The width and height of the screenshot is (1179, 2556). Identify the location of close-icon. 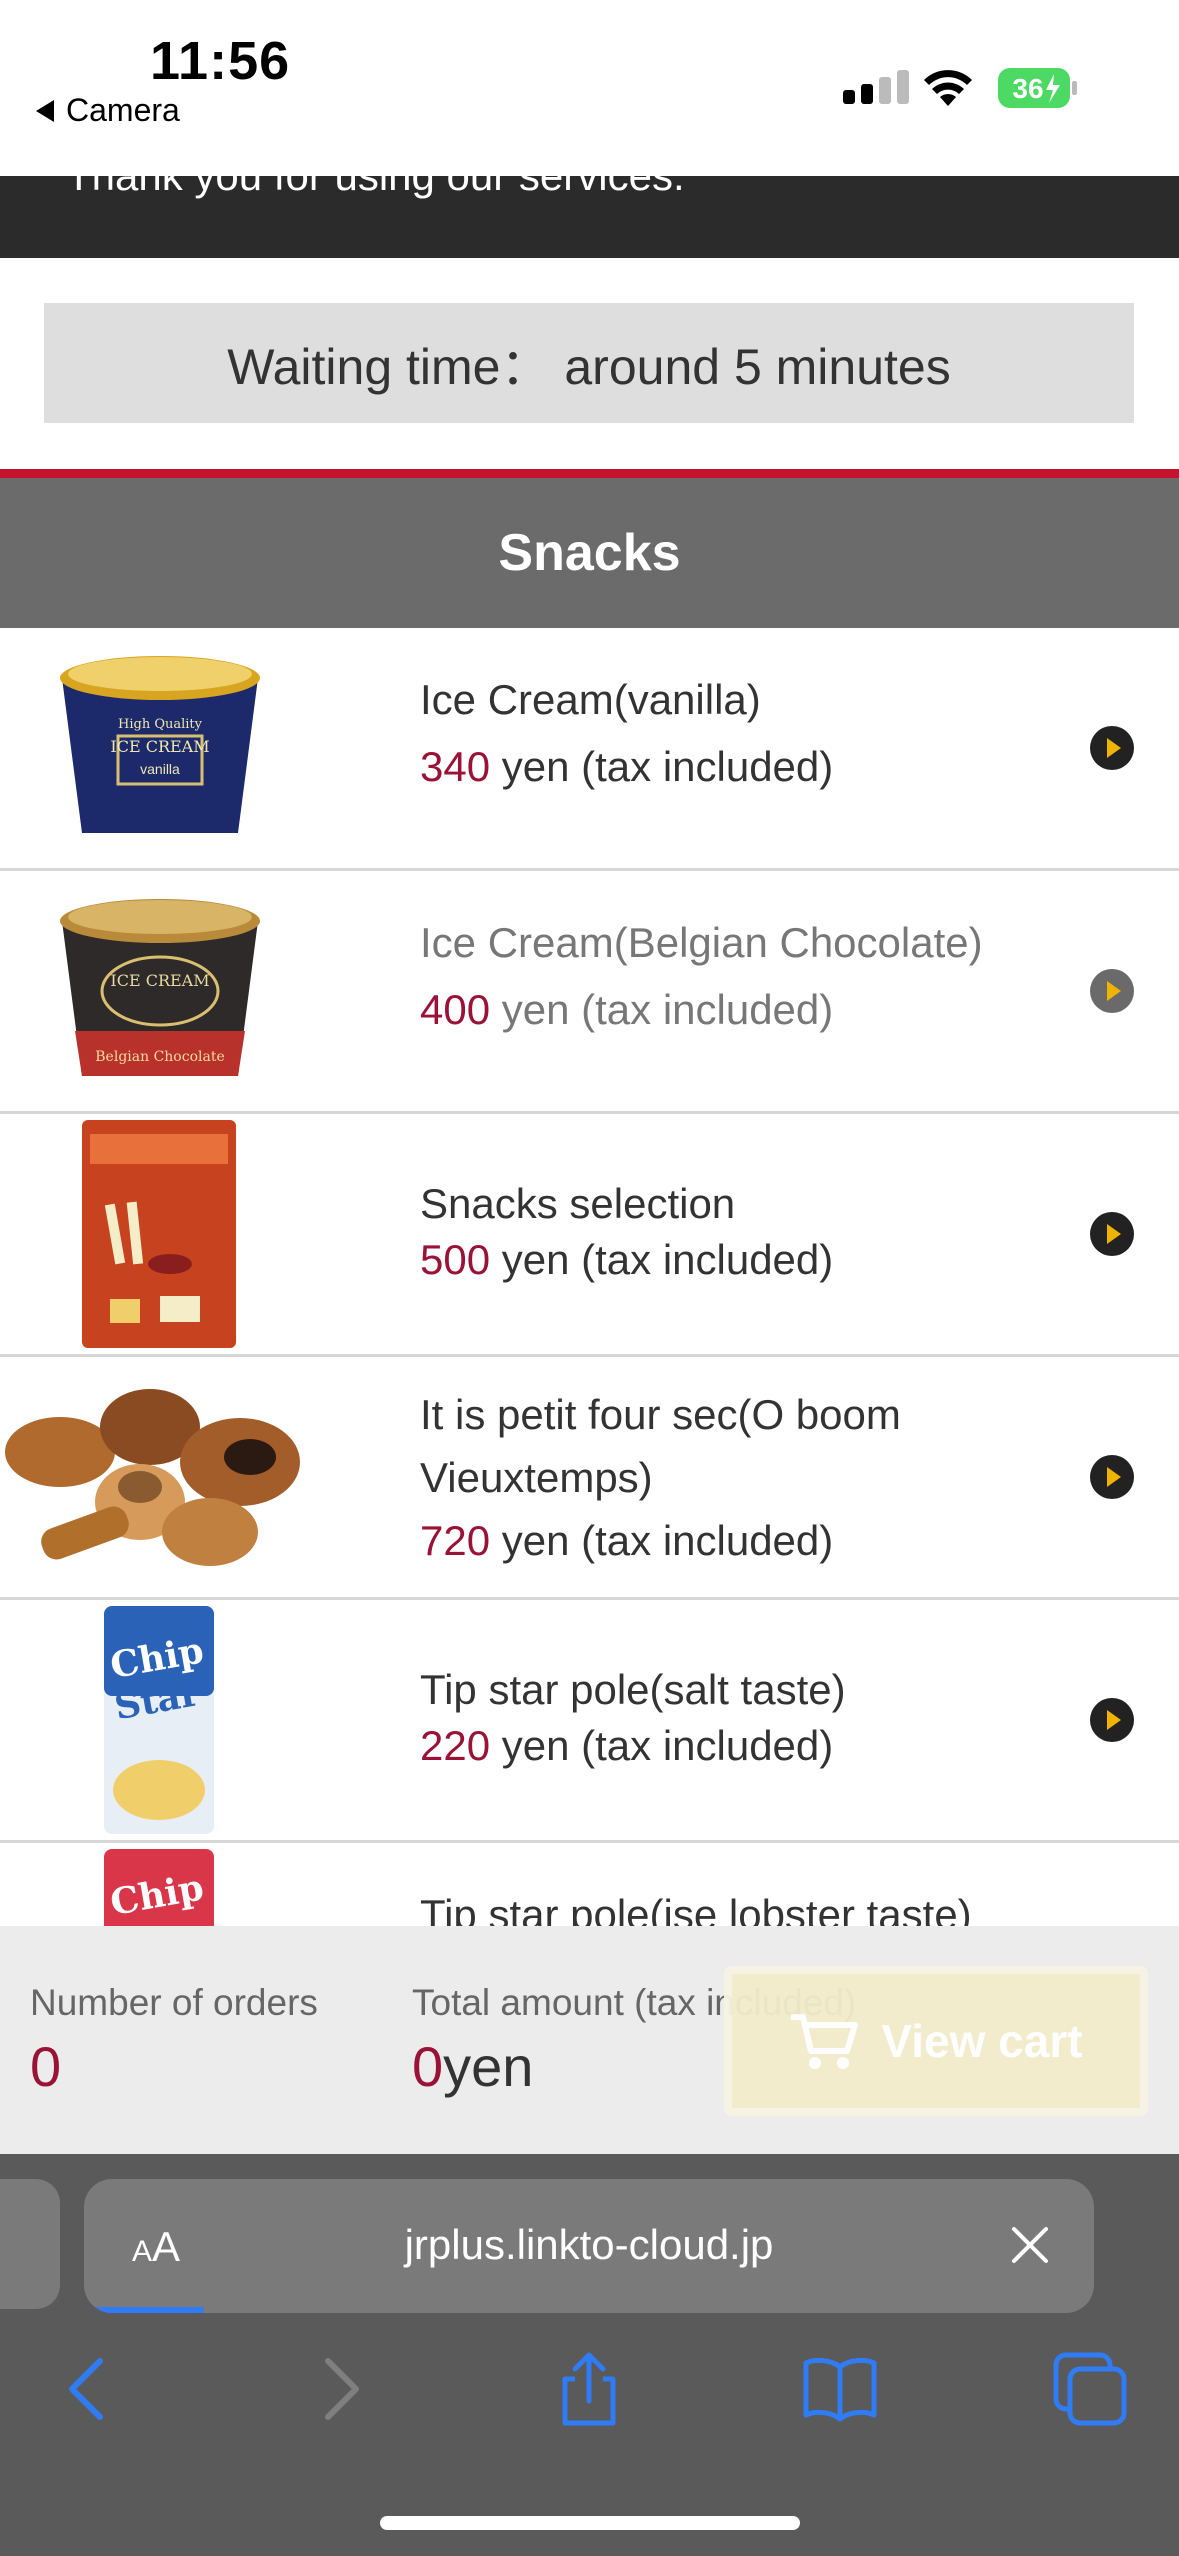
(1030, 2245).